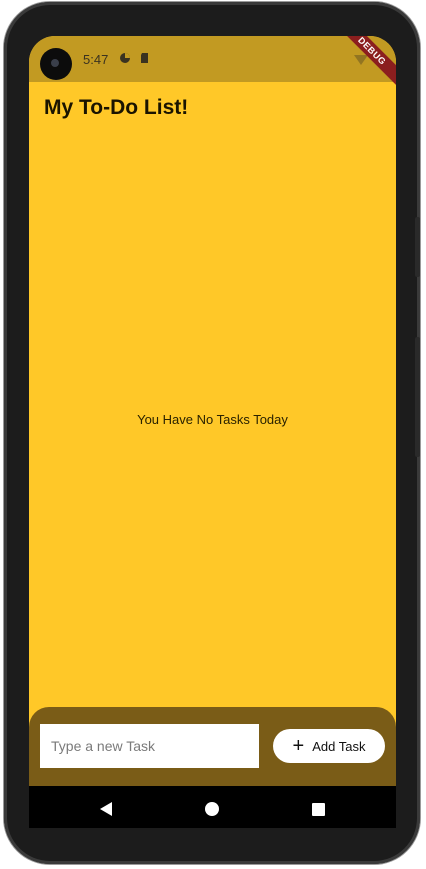  I want to click on status-bar: 5:47 DEBUG, so click(212, 62).